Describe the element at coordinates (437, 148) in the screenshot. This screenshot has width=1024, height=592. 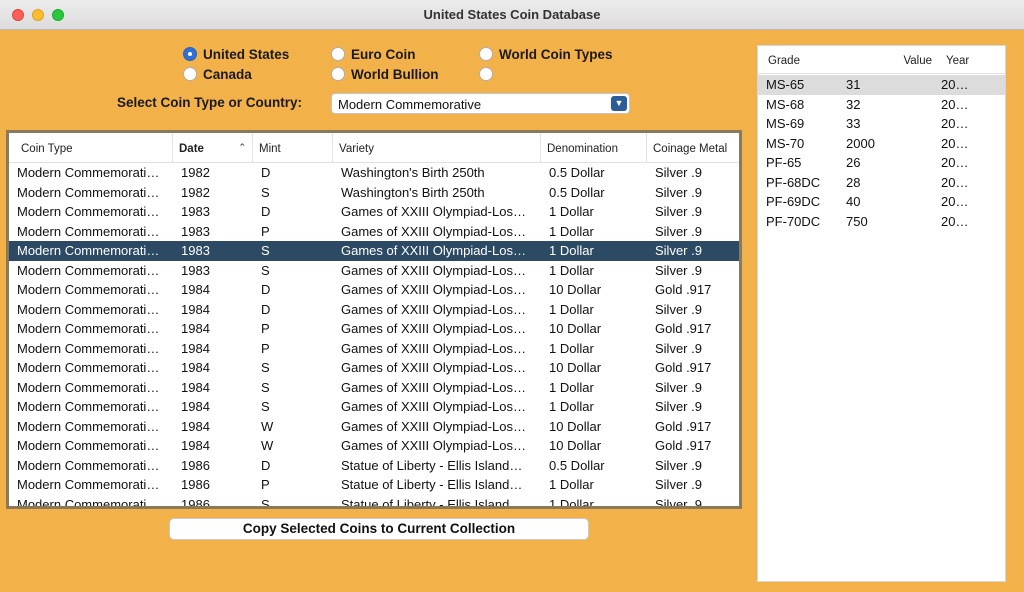
I see `column-header-variety: Variety` at that location.